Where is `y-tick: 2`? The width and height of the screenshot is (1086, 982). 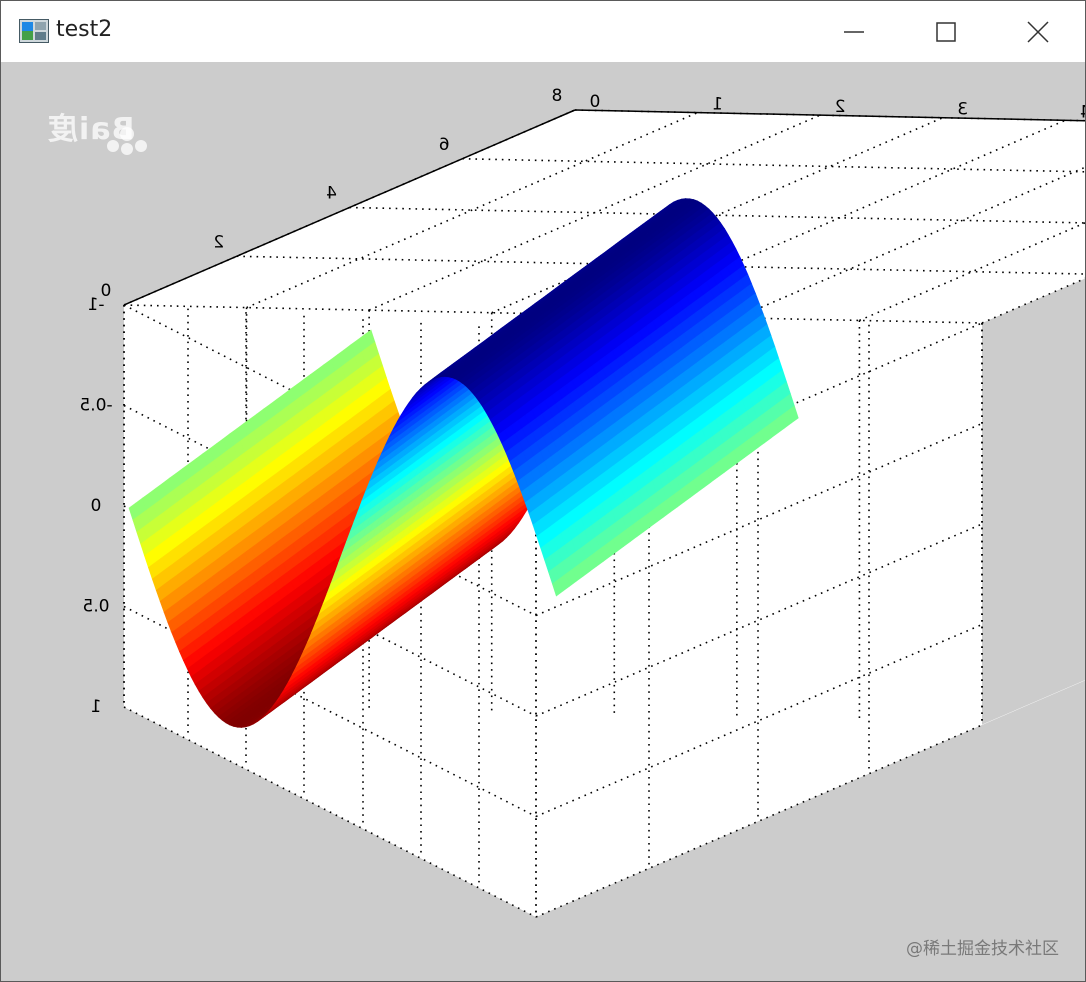 y-tick: 2 is located at coordinates (840, 107).